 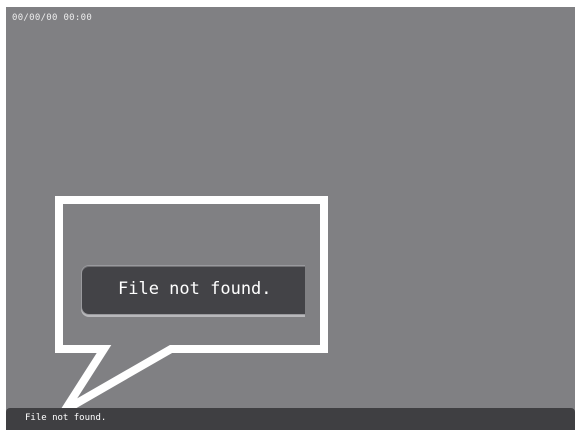 What do you see at coordinates (66, 418) in the screenshot?
I see `status-bar-message: File not found.` at bounding box center [66, 418].